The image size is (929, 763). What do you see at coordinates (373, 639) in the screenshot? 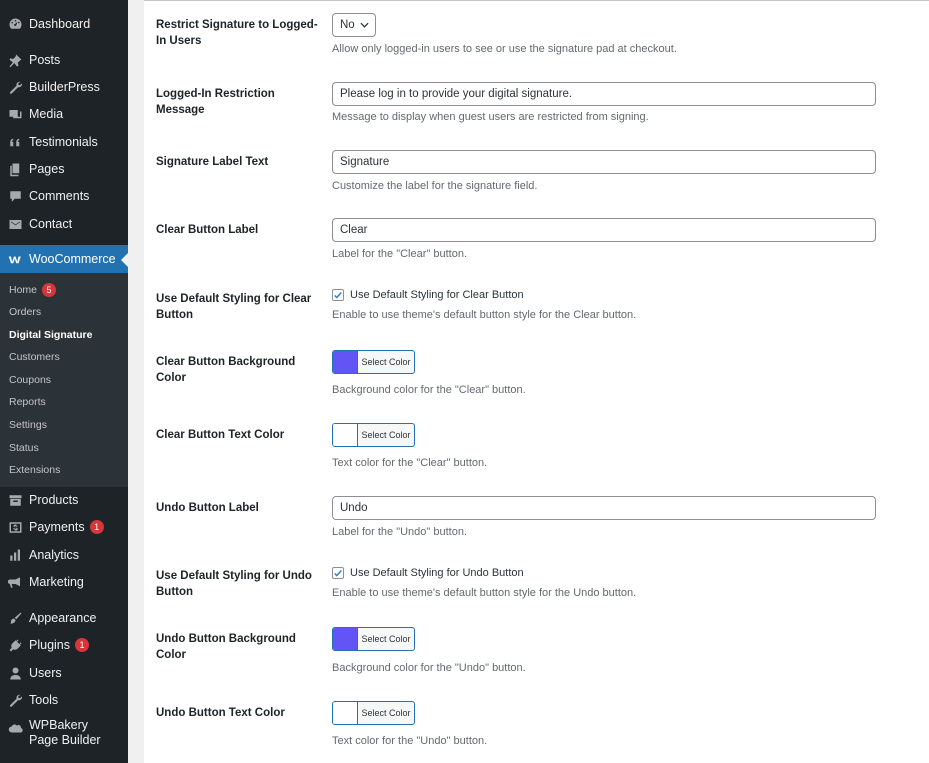
I see `undo-bg-color-picker: Select Color` at bounding box center [373, 639].